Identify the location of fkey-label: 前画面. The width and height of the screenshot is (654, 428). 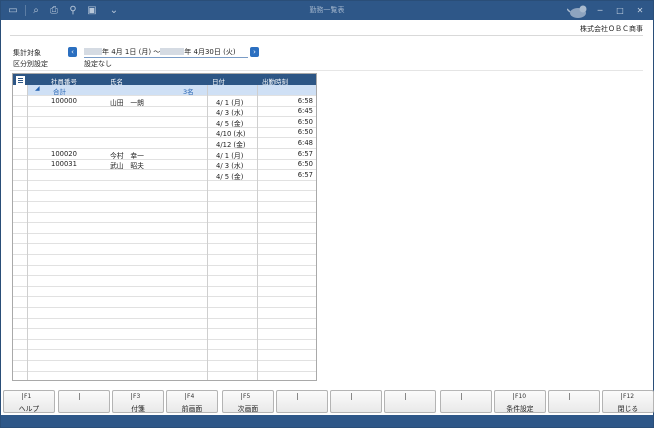
(192, 409).